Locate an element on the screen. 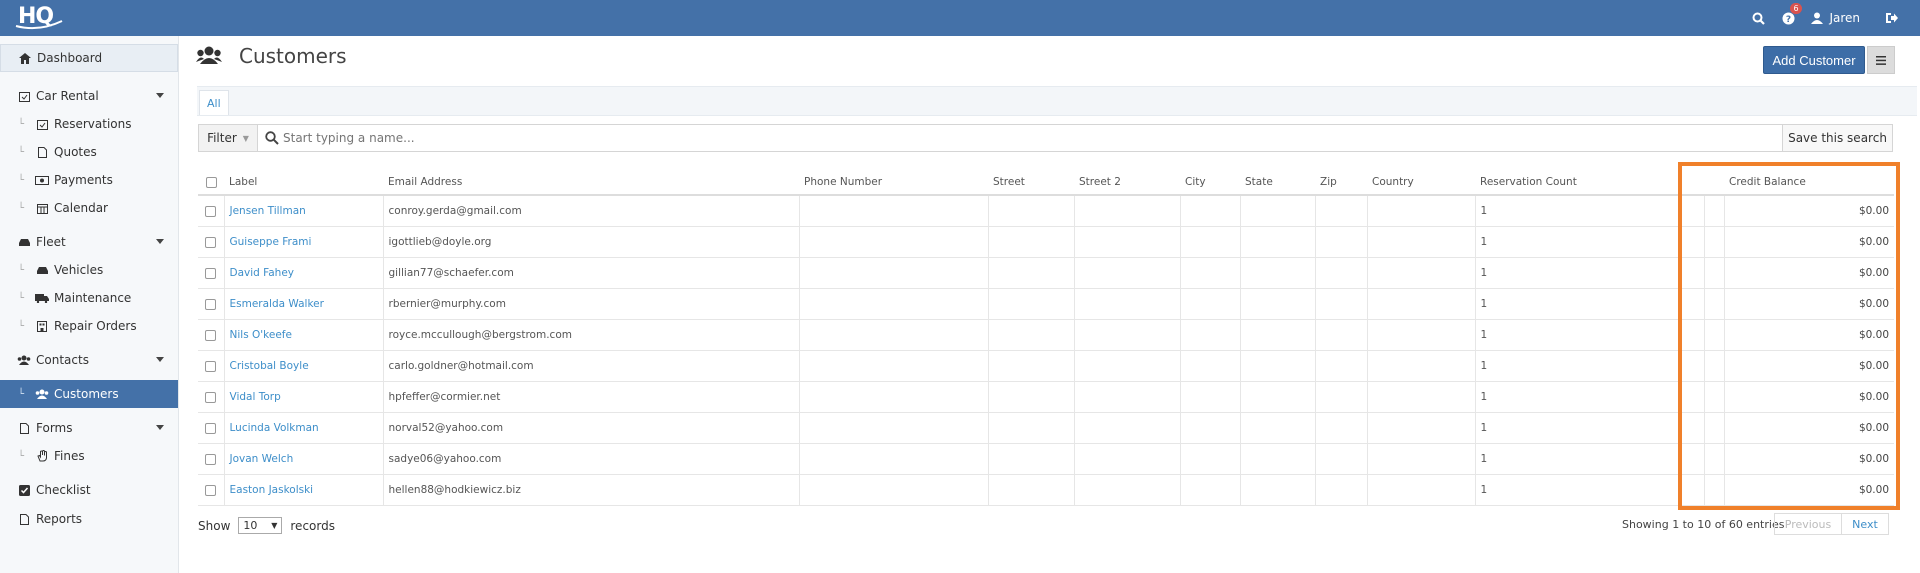 This screenshot has height=573, width=1920. table-row: David Fahey gillian77@schaefer.com 1 $0.00 is located at coordinates (1046, 273).